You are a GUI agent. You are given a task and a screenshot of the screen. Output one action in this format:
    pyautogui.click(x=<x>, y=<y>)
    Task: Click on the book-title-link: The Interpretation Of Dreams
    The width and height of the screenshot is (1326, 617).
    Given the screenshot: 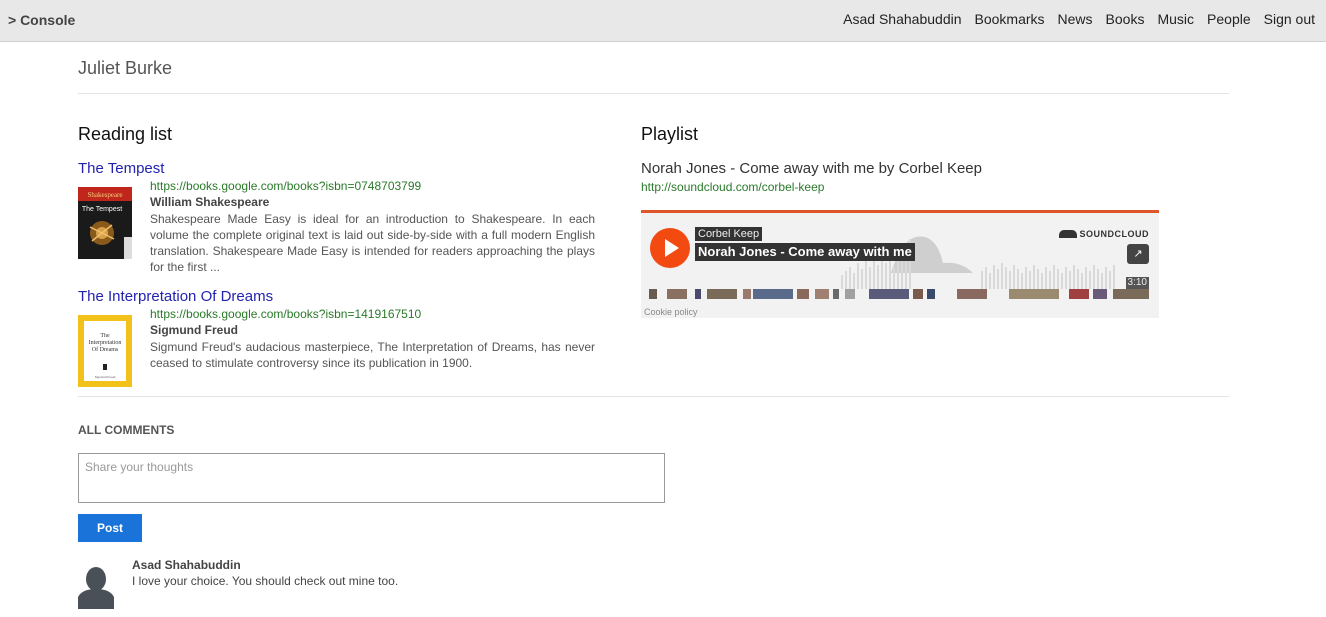 What is the action you would take?
    pyautogui.click(x=175, y=296)
    